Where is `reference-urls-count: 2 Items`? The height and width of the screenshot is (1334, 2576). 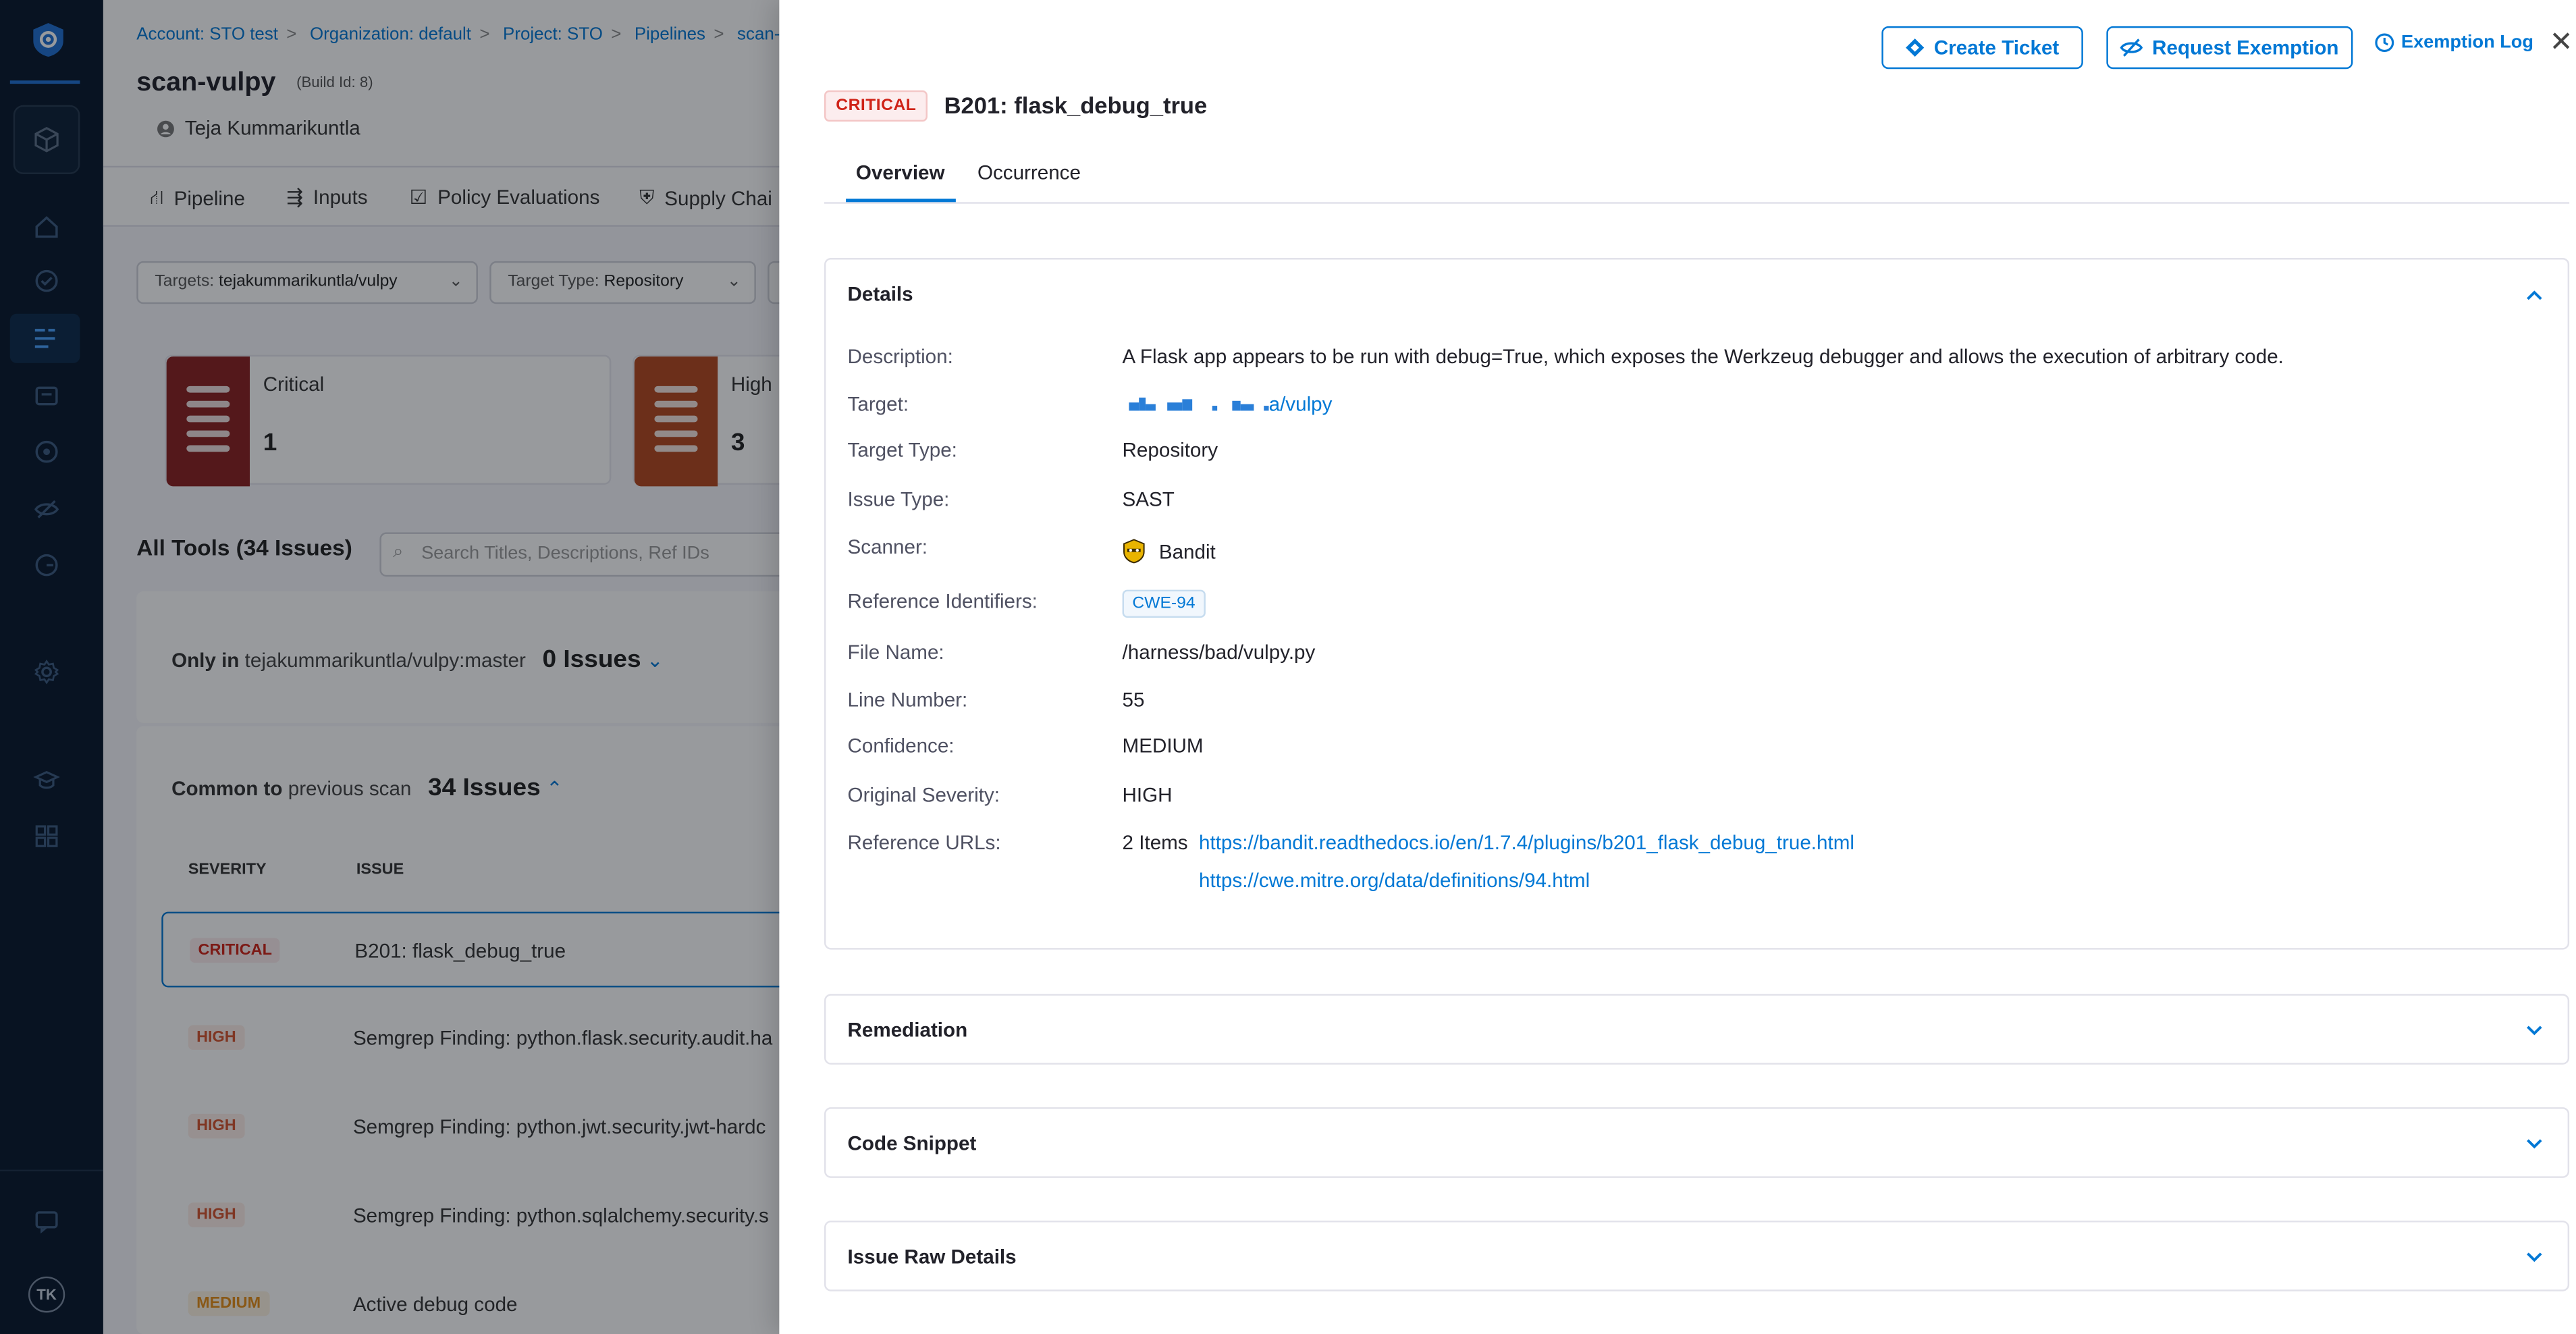 reference-urls-count: 2 Items is located at coordinates (1155, 843).